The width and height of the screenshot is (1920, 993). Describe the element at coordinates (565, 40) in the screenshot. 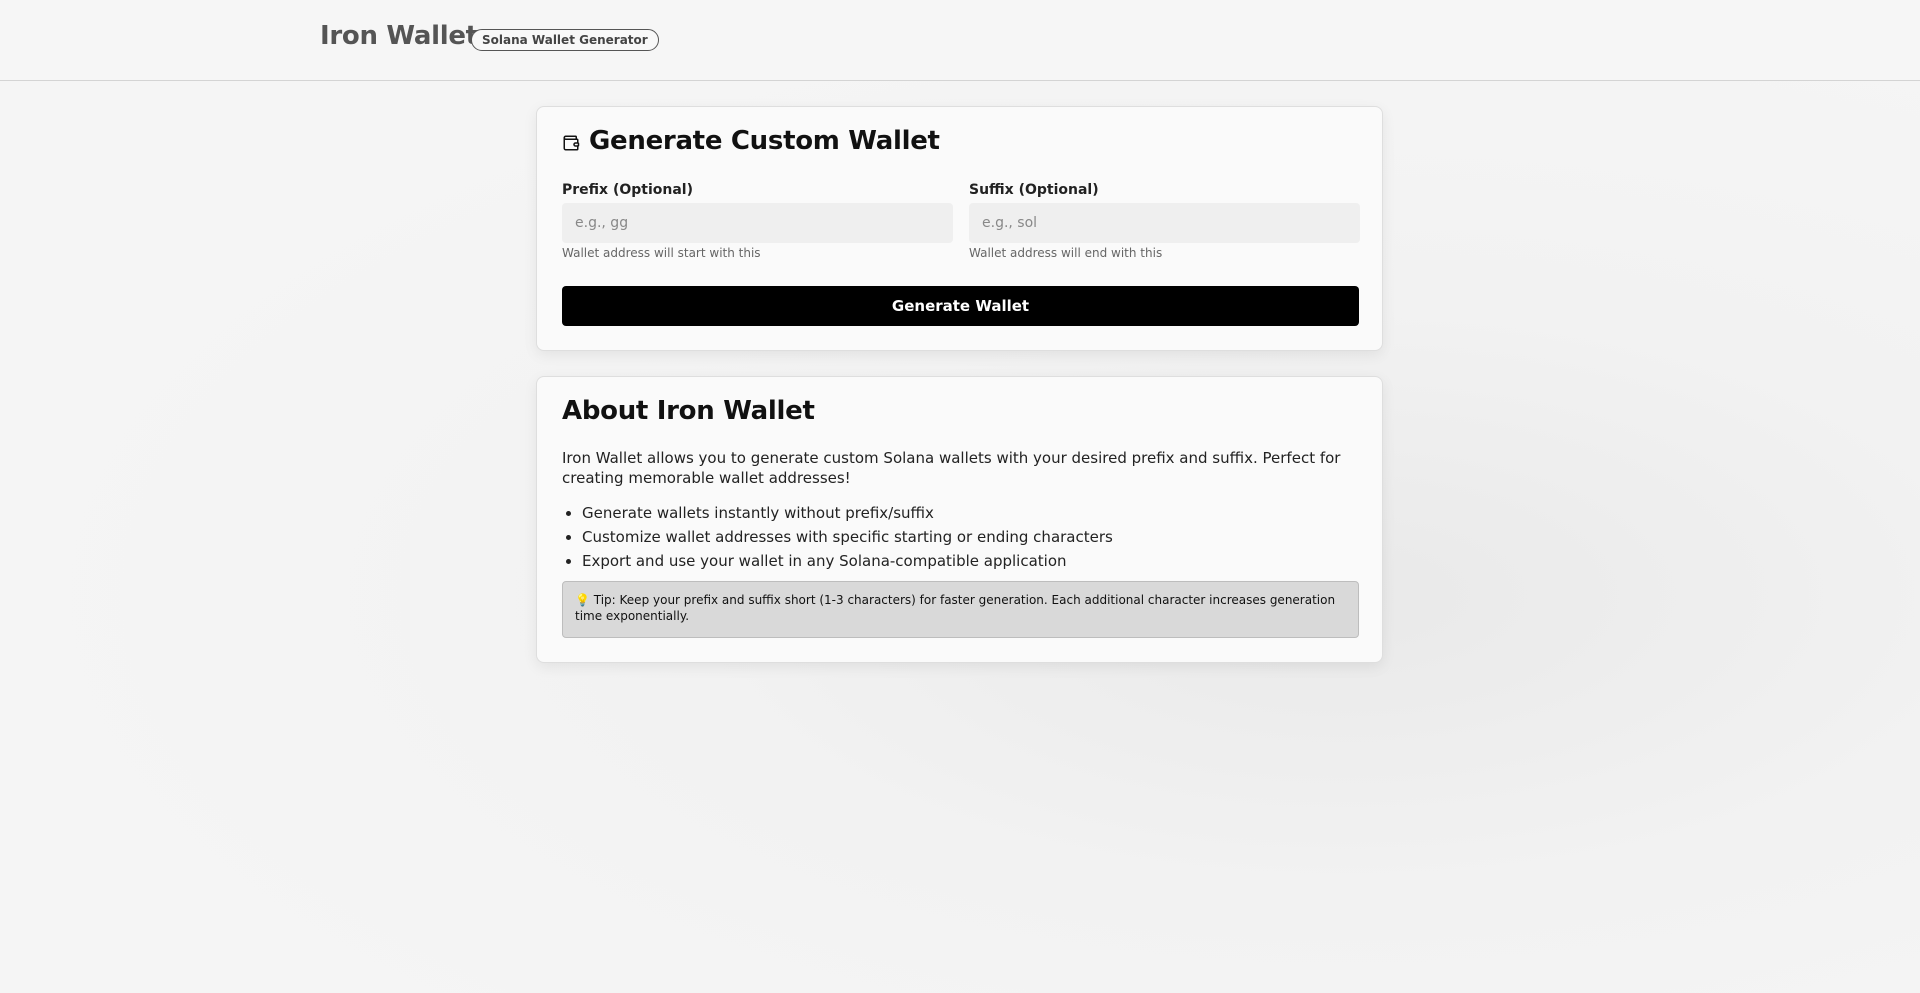

I see `subtitle-badge: Solana Wallet Generator` at that location.